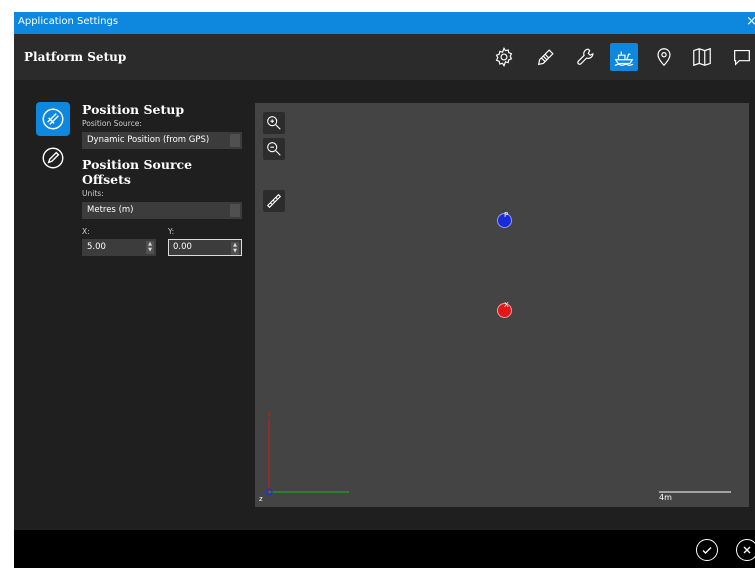  What do you see at coordinates (665, 497) in the screenshot?
I see `scale-label: 4m` at bounding box center [665, 497].